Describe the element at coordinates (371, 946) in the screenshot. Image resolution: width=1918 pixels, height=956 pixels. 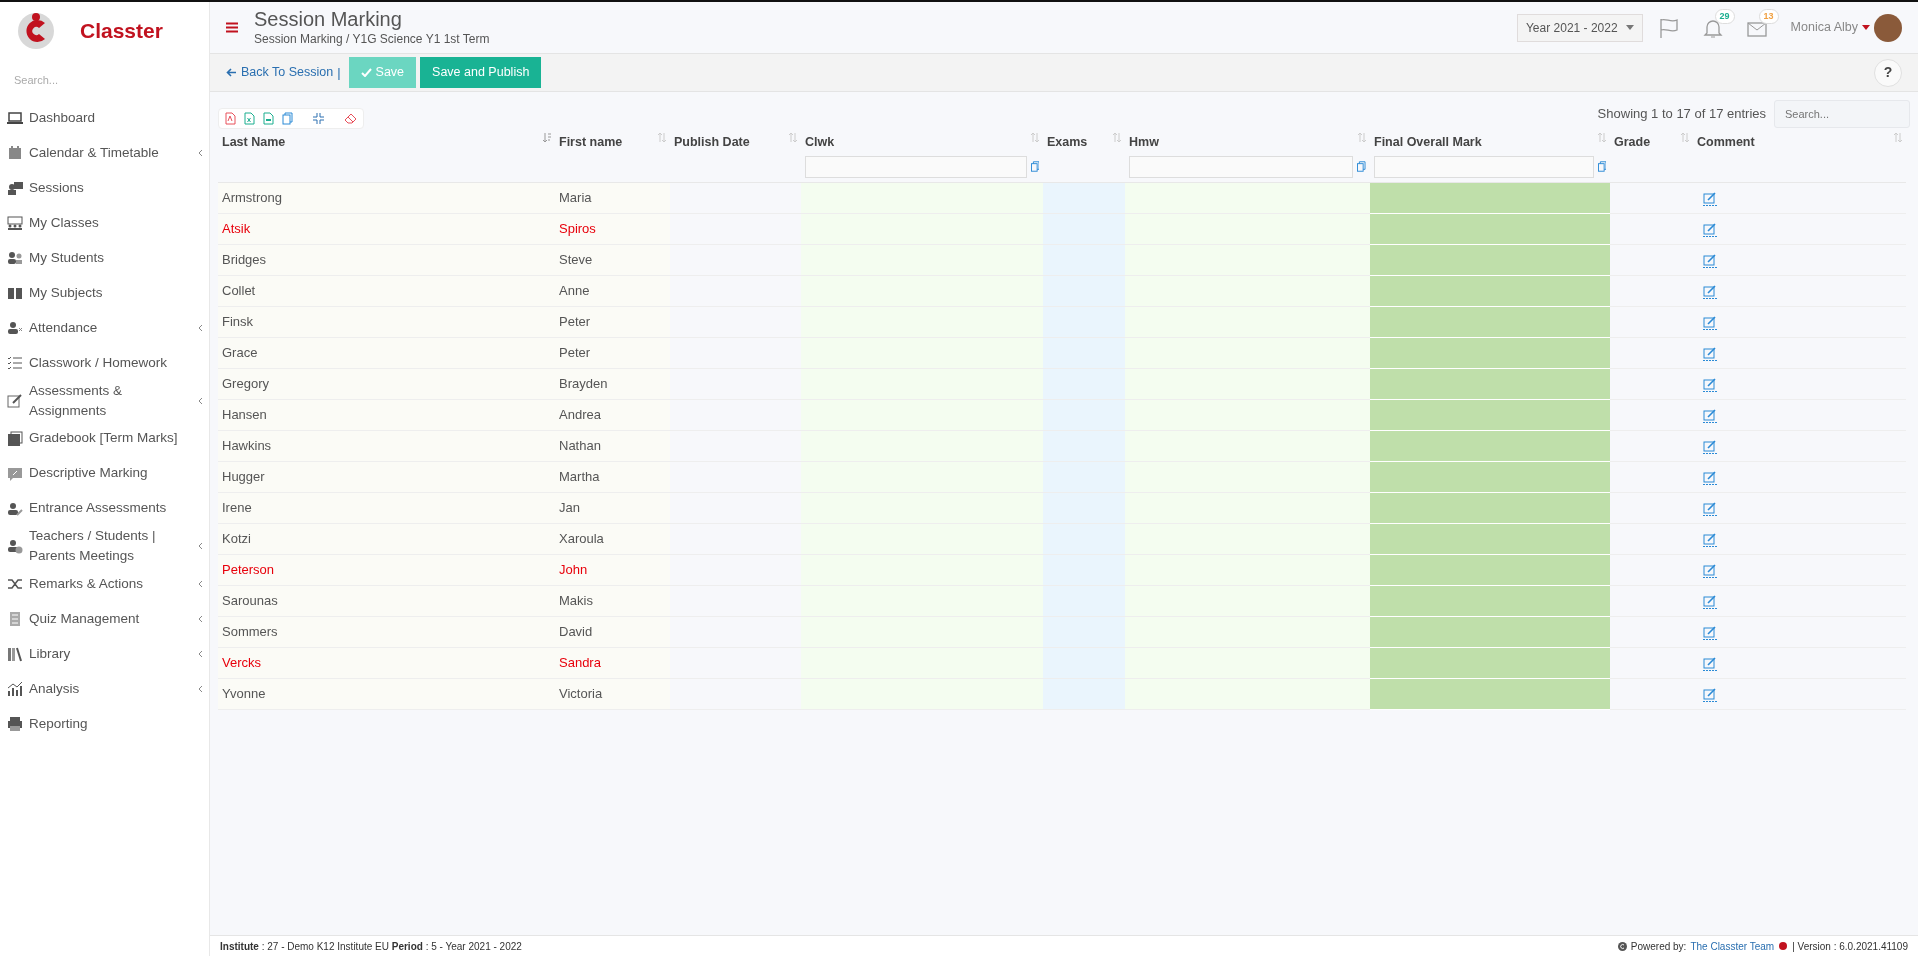
I see `institute-info: Institute : 27 - Demo K12 Institute EU Period : 5 - Year 2021 - 2022` at that location.